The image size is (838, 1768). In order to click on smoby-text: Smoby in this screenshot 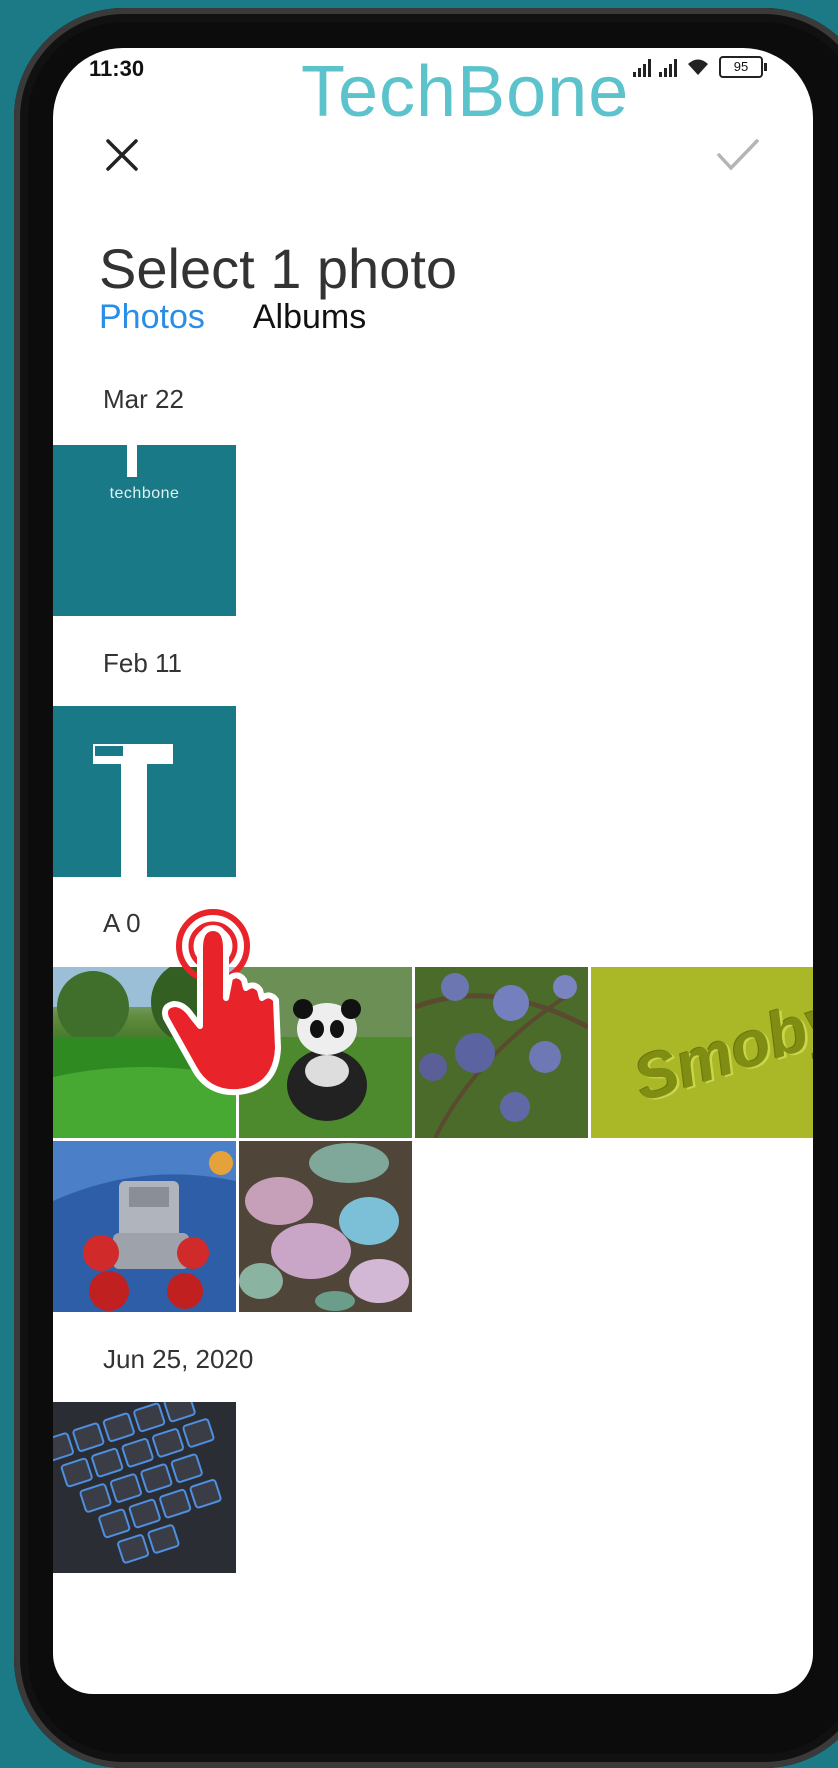, I will do `click(719, 1048)`.